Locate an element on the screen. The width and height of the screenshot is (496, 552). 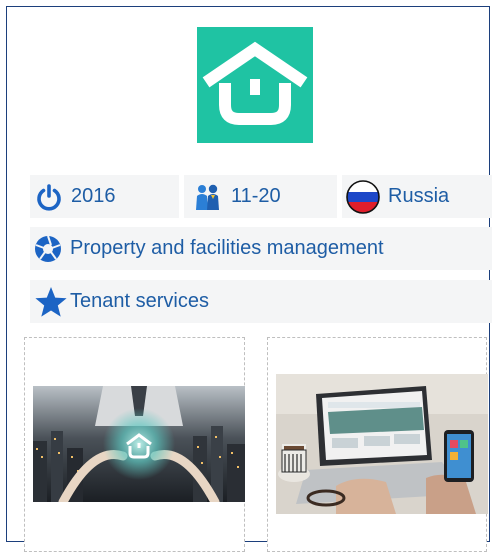
country-pill: Russia is located at coordinates (417, 196).